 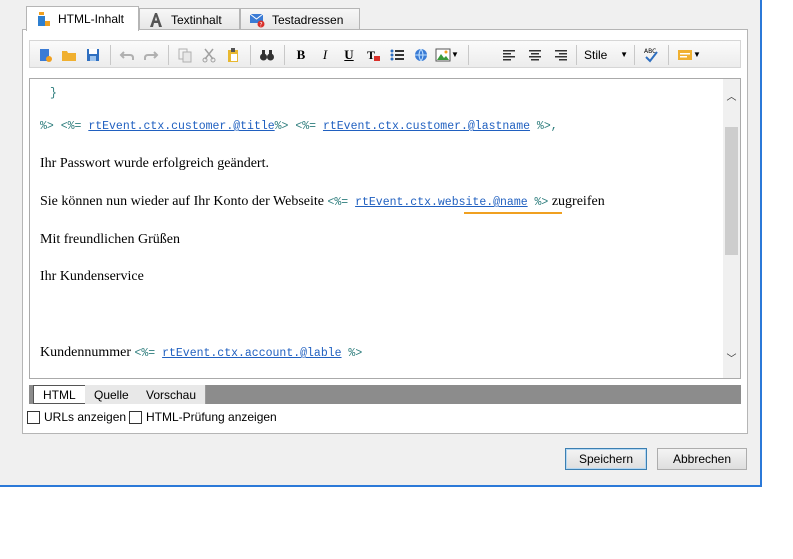 What do you see at coordinates (53, 93) in the screenshot?
I see `template-brace: }` at bounding box center [53, 93].